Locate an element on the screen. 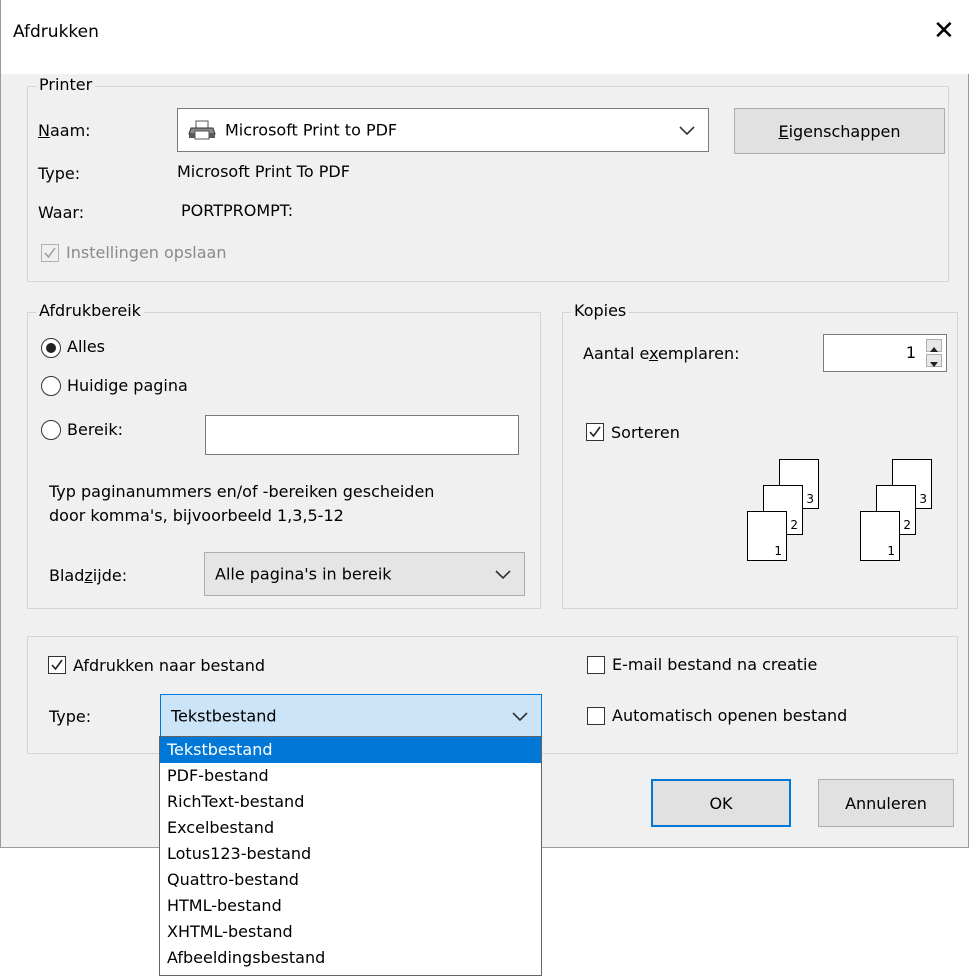  sort-checkbox is located at coordinates (595, 432).